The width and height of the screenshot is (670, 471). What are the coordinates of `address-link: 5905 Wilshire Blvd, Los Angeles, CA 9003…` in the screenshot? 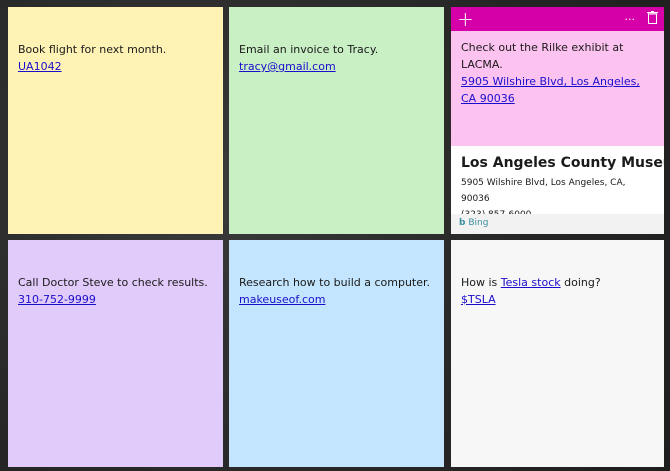 It's located at (550, 90).